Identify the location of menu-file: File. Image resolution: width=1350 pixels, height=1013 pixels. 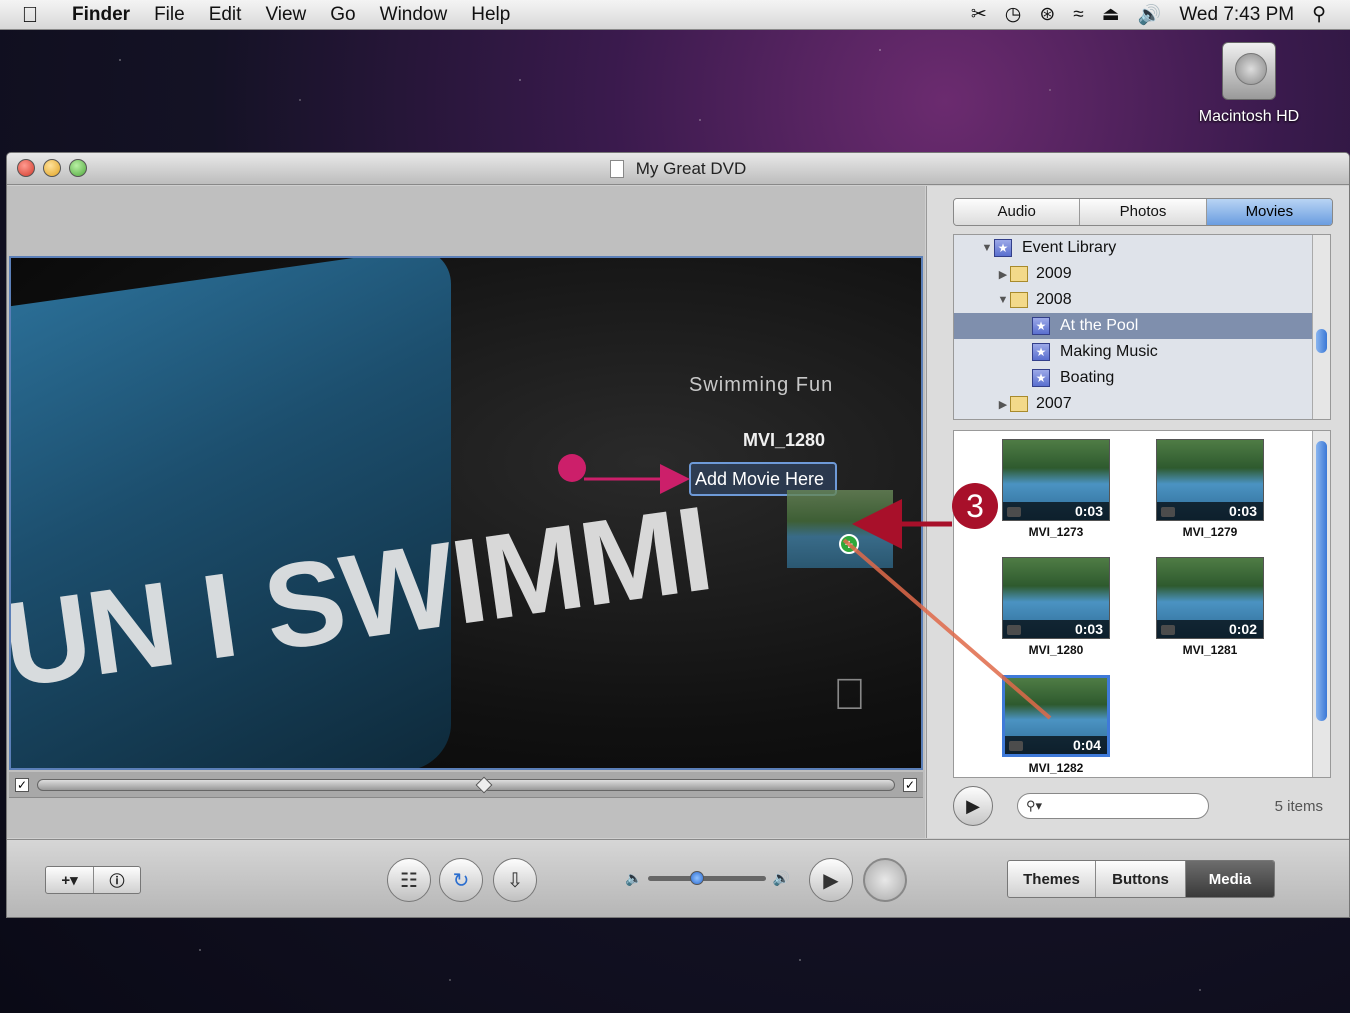
(169, 15).